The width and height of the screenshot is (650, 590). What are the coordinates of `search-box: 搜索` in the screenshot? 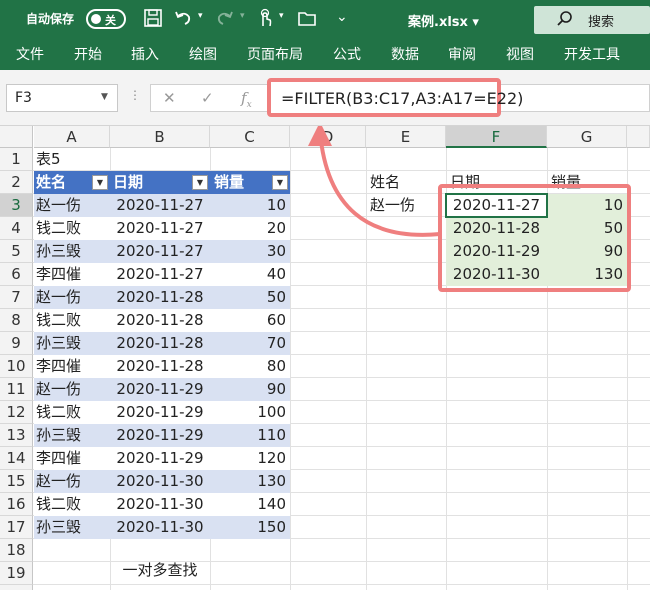 It's located at (592, 20).